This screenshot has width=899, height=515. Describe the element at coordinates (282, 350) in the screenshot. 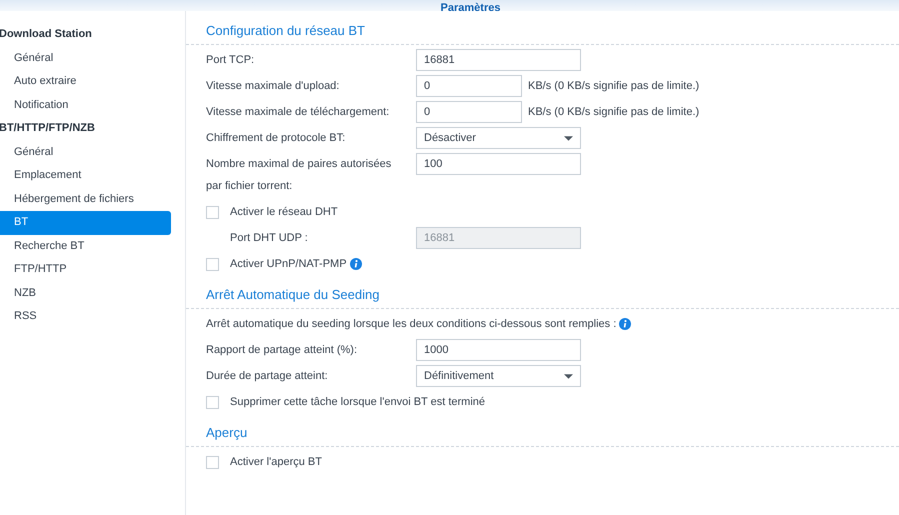

I see `field-label: Rapport de partage atteint (%):` at that location.